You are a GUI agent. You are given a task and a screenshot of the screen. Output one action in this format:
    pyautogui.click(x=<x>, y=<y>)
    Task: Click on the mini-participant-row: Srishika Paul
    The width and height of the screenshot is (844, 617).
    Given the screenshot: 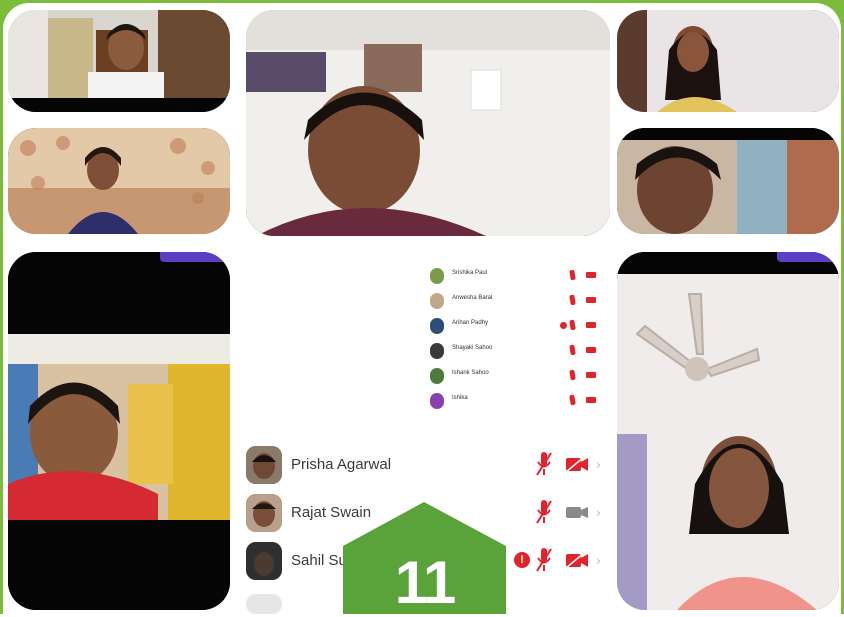 What is the action you would take?
    pyautogui.click(x=520, y=276)
    